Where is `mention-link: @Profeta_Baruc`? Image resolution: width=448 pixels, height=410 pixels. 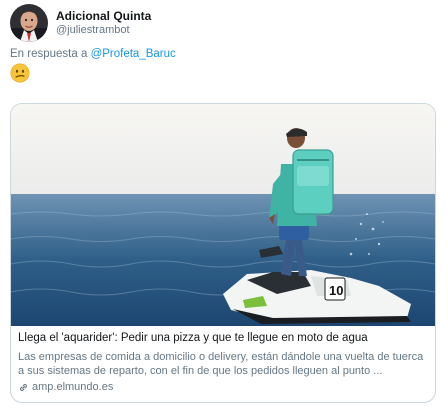 mention-link: @Profeta_Baruc is located at coordinates (133, 54).